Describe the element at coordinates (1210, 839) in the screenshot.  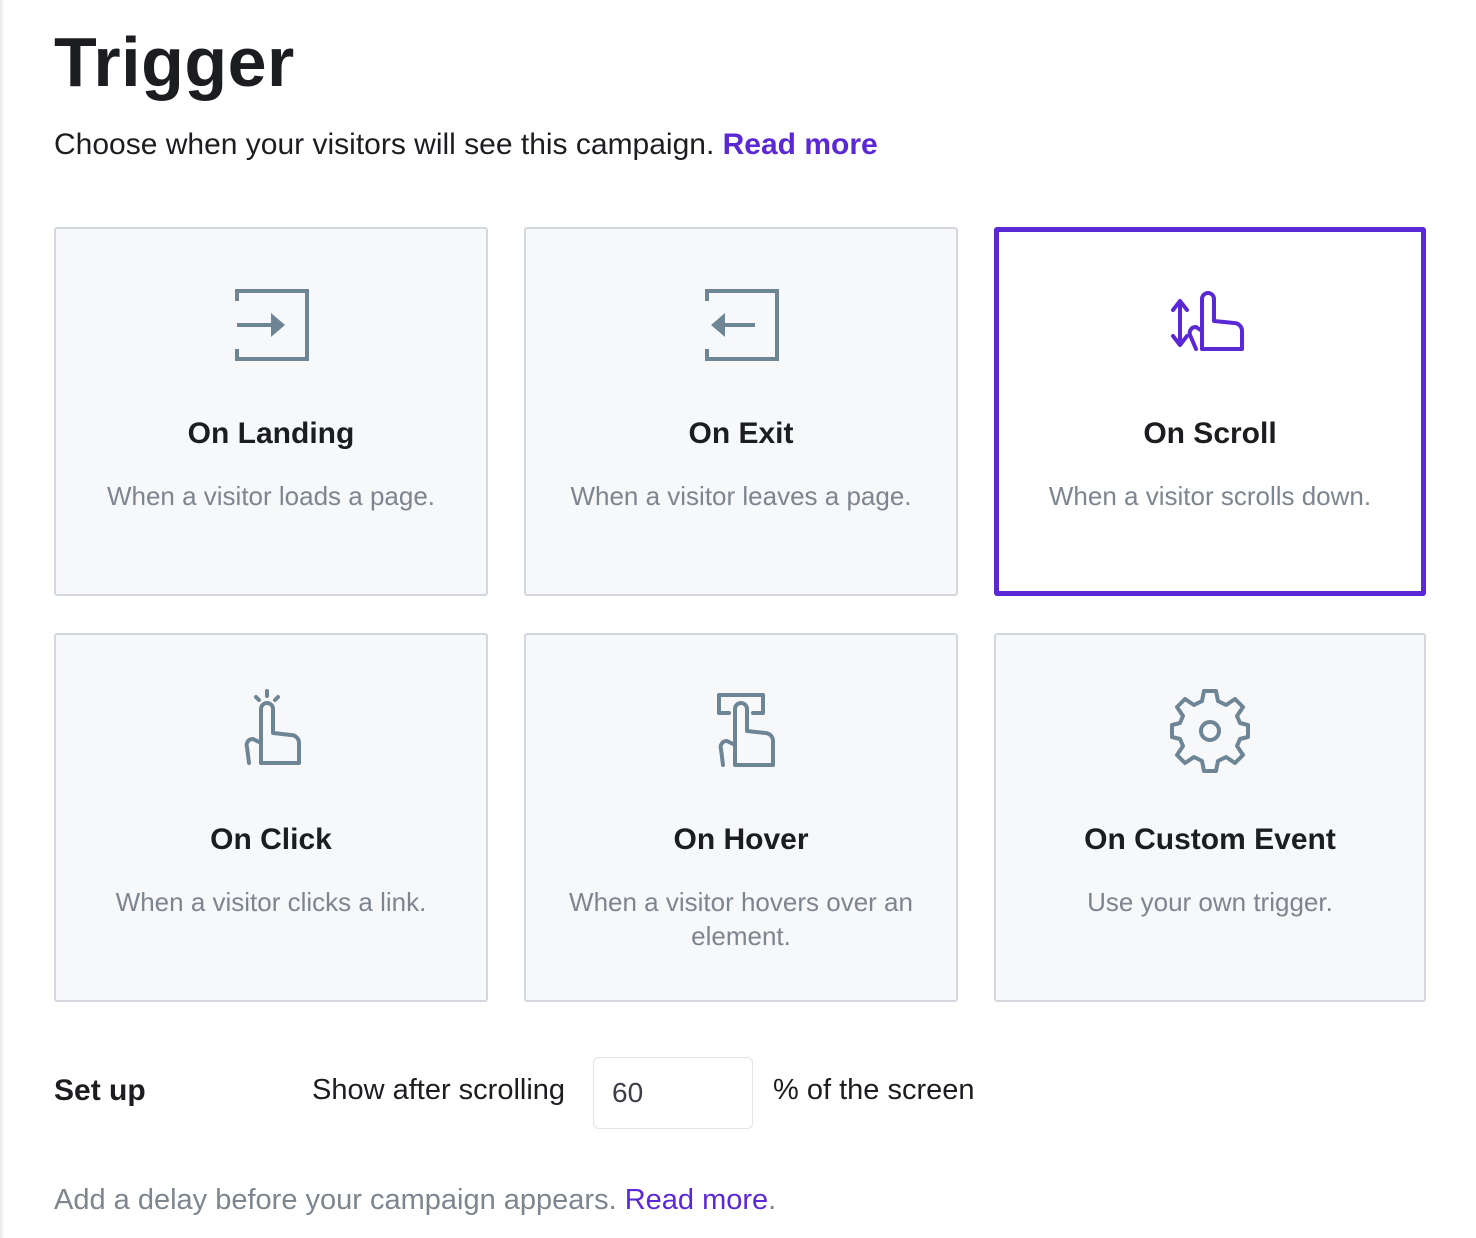
I see `card-title: On Custom Event` at that location.